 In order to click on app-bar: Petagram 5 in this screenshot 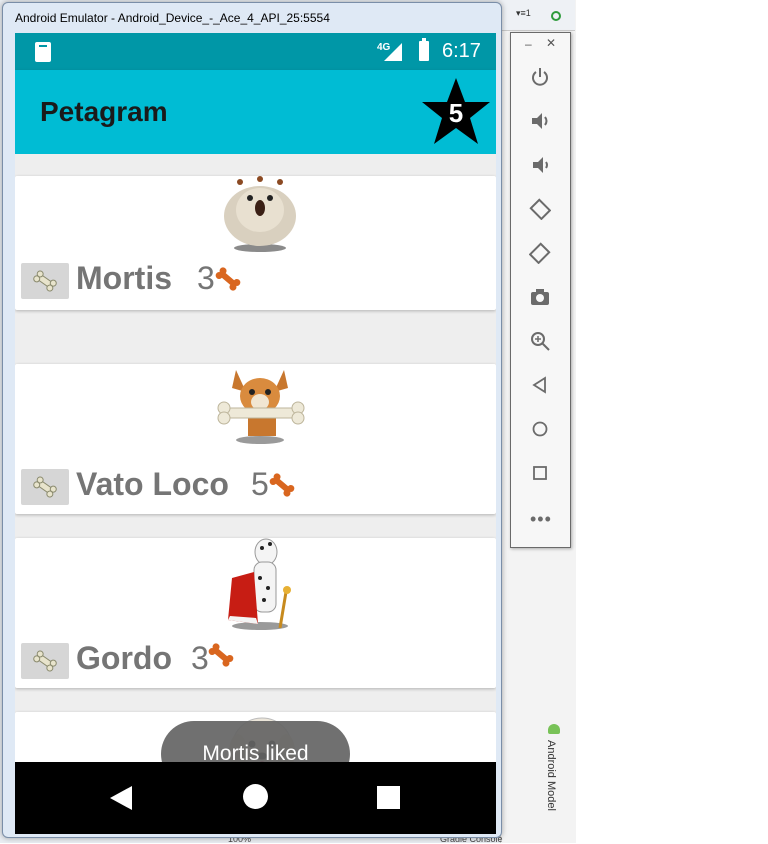, I will do `click(255, 112)`.